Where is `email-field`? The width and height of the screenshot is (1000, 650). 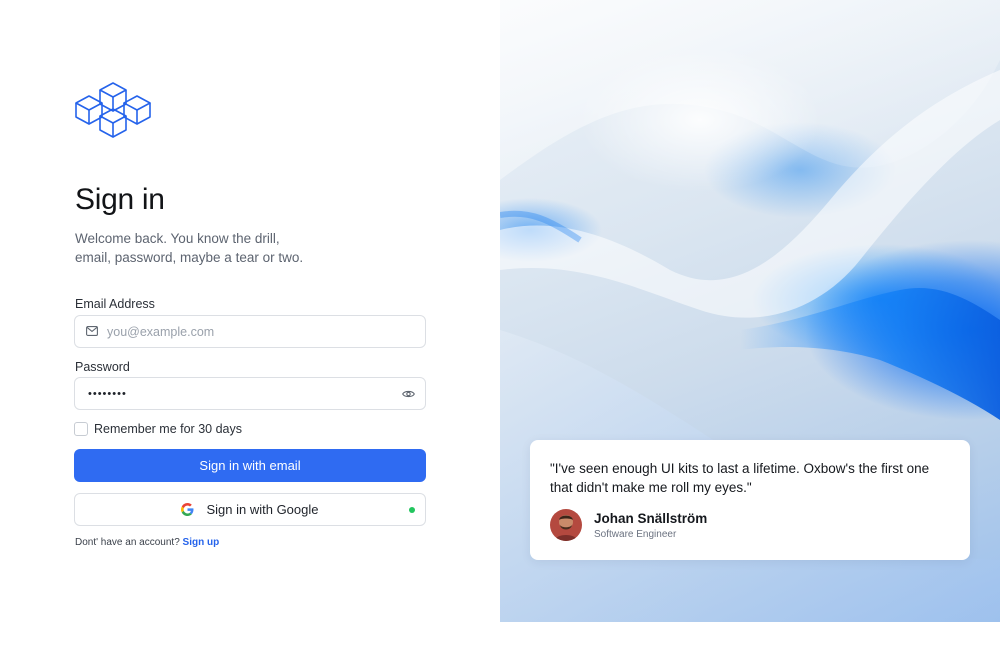 email-field is located at coordinates (250, 331).